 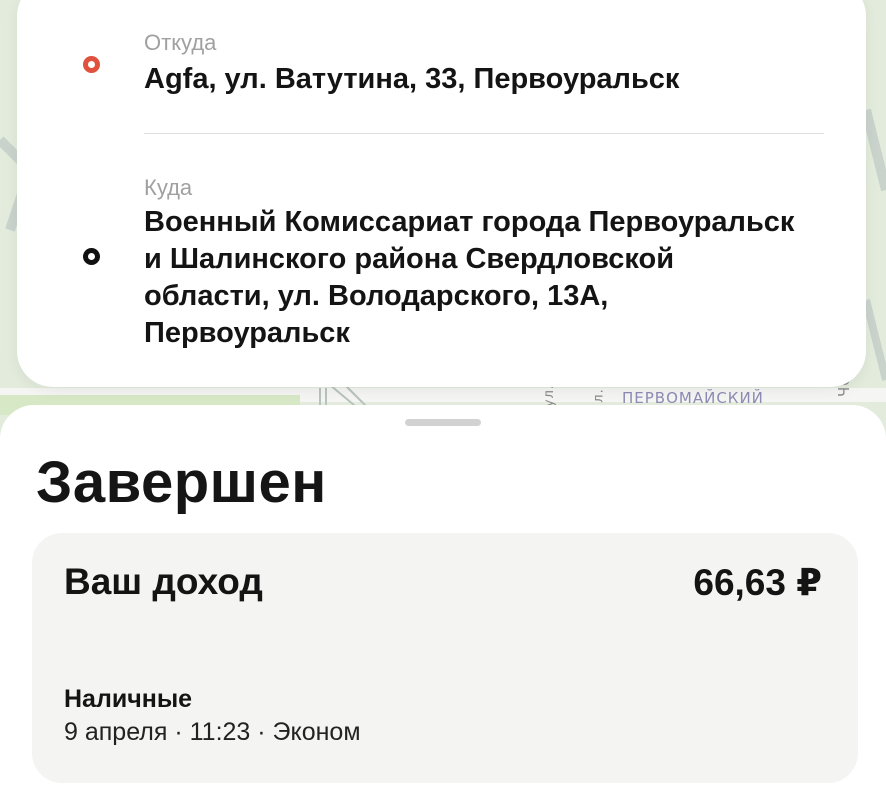 What do you see at coordinates (484, 133) in the screenshot?
I see `route-divider` at bounding box center [484, 133].